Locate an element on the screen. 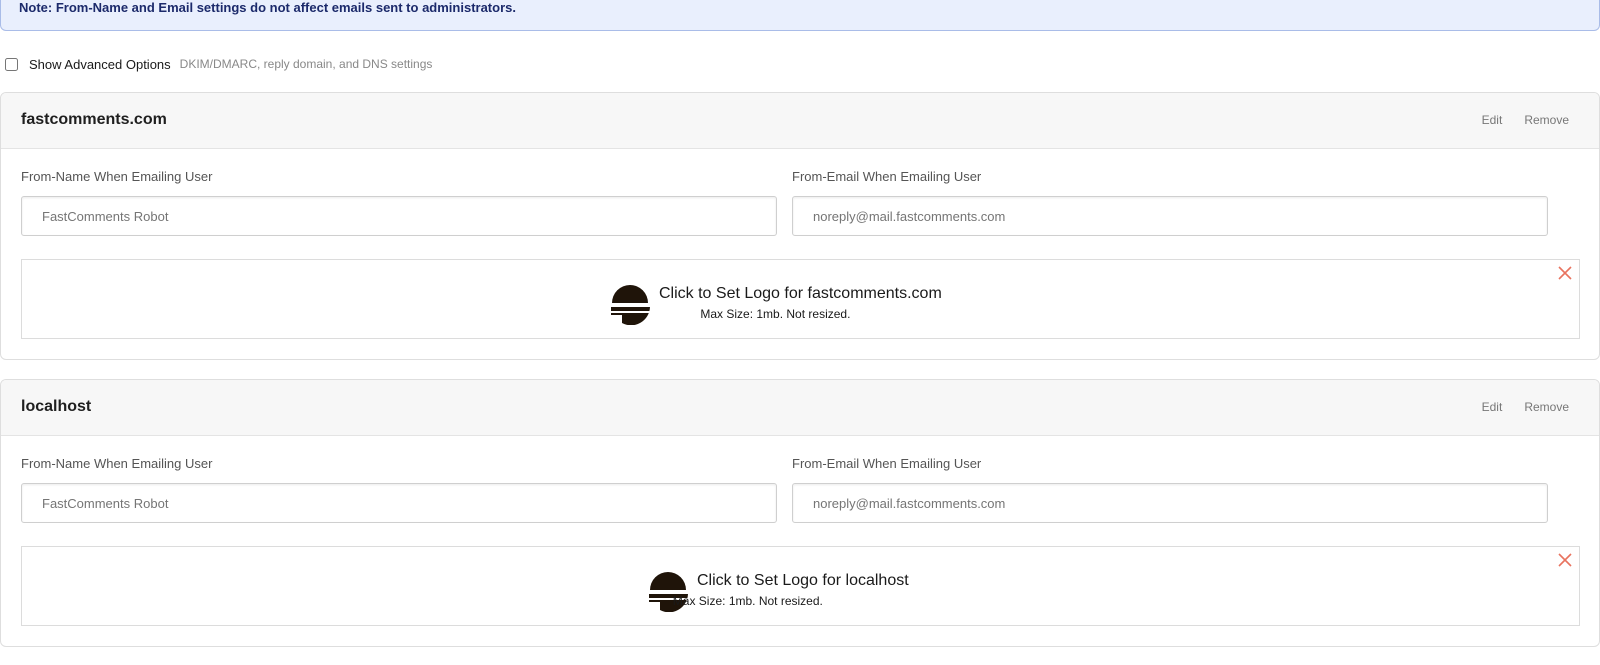  fastcomments-logo-icon is located at coordinates (630, 305).